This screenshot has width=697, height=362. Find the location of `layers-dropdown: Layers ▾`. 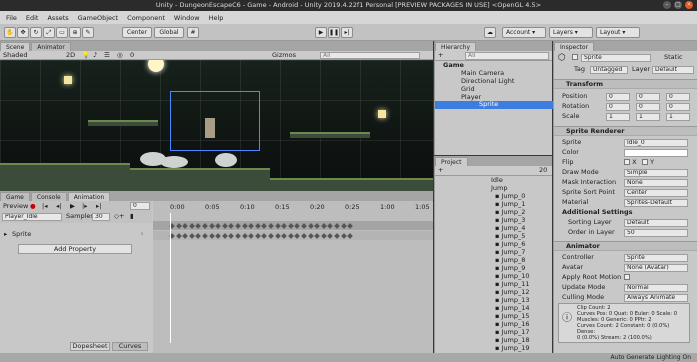

layers-dropdown: Layers ▾ is located at coordinates (571, 32).